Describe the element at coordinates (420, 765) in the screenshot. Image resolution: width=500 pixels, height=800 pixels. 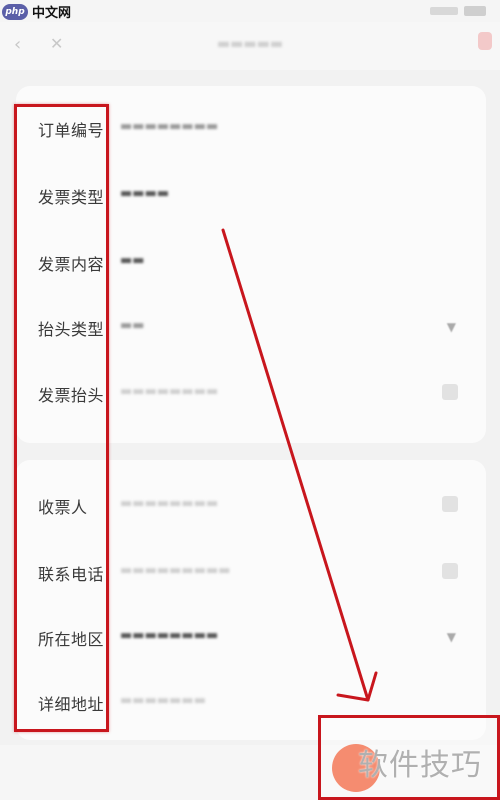
I see `watermark-text: 软件技巧` at that location.